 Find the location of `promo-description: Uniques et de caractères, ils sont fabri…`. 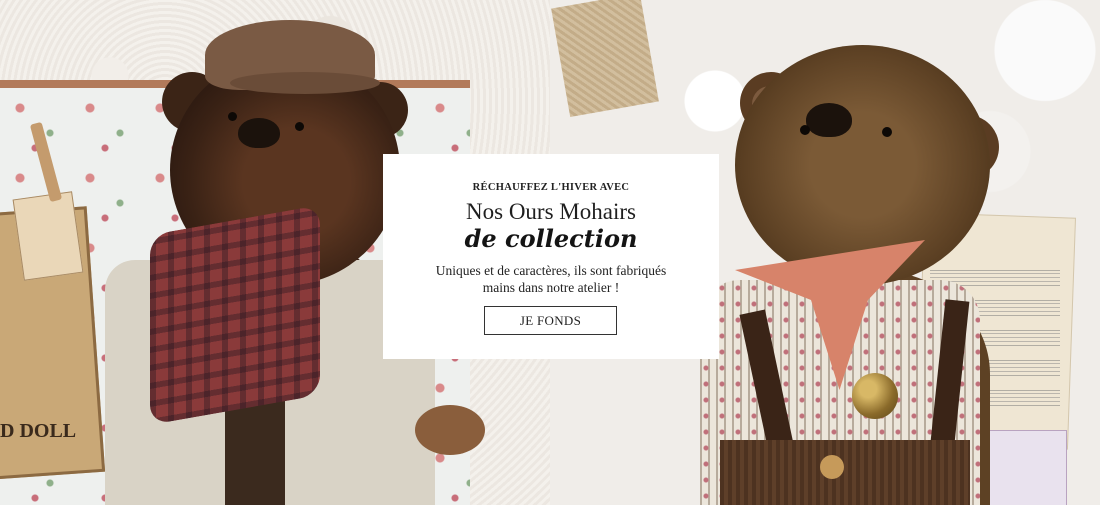

promo-description: Uniques et de caractères, ils sont fabri… is located at coordinates (551, 279).